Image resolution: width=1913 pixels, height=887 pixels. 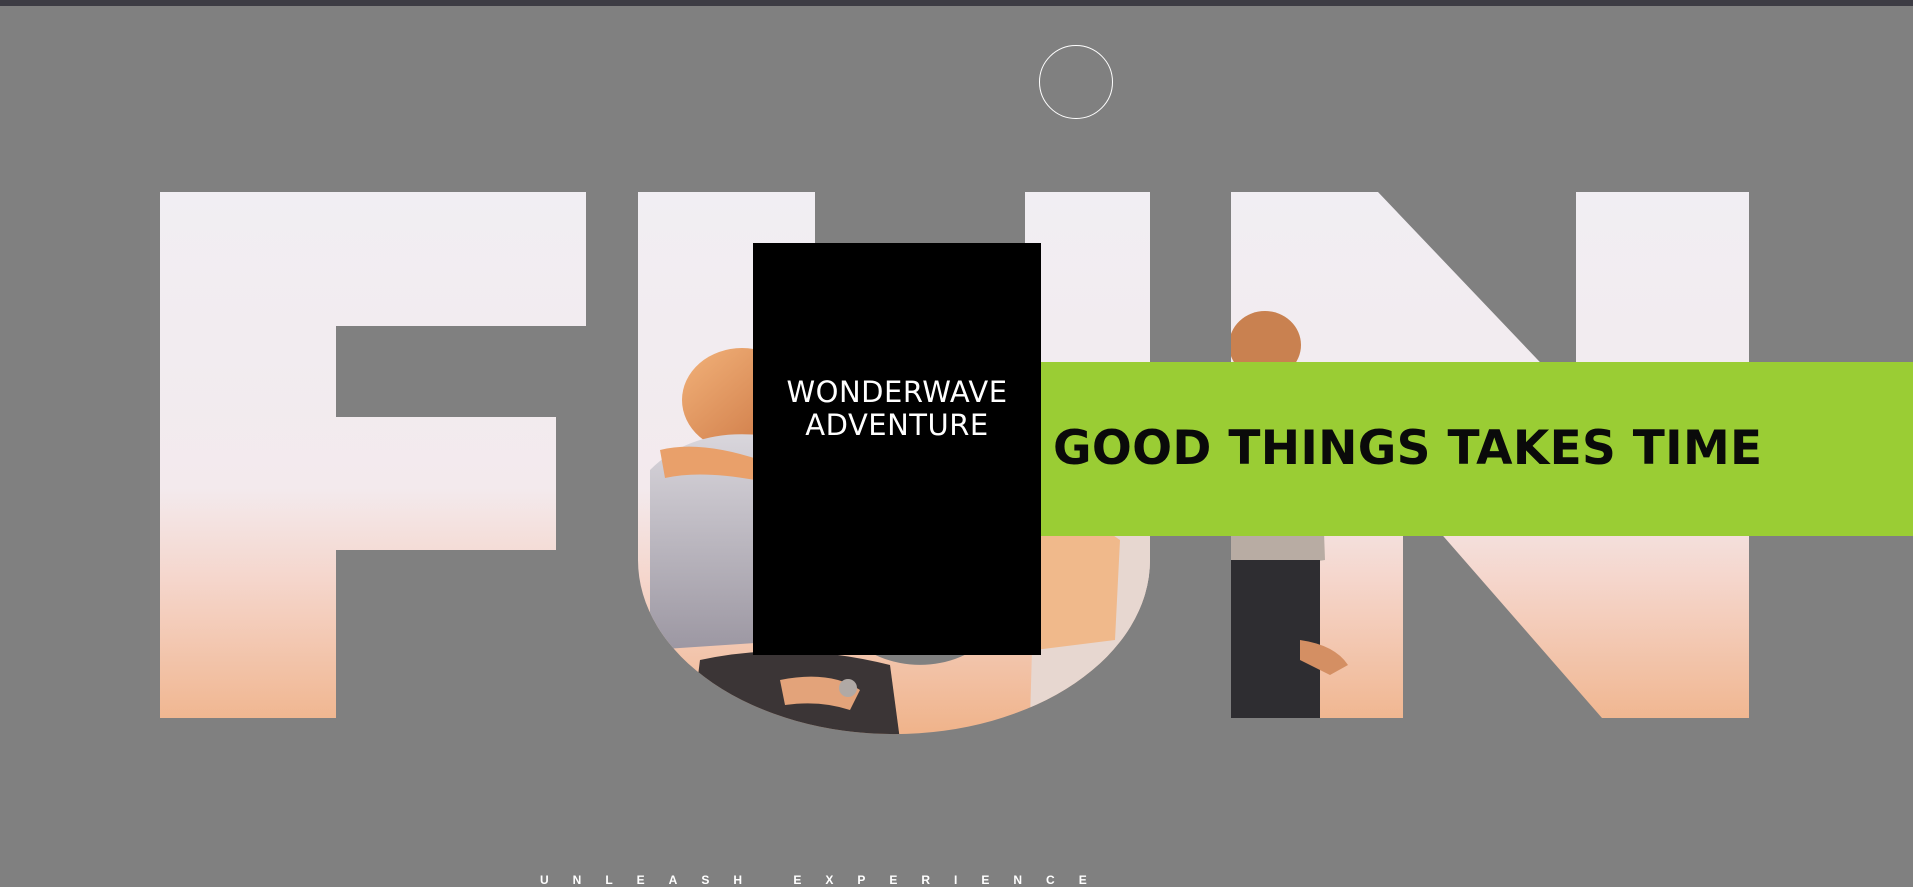 What do you see at coordinates (897, 425) in the screenshot?
I see `card-title-line2: ADVENTURE` at bounding box center [897, 425].